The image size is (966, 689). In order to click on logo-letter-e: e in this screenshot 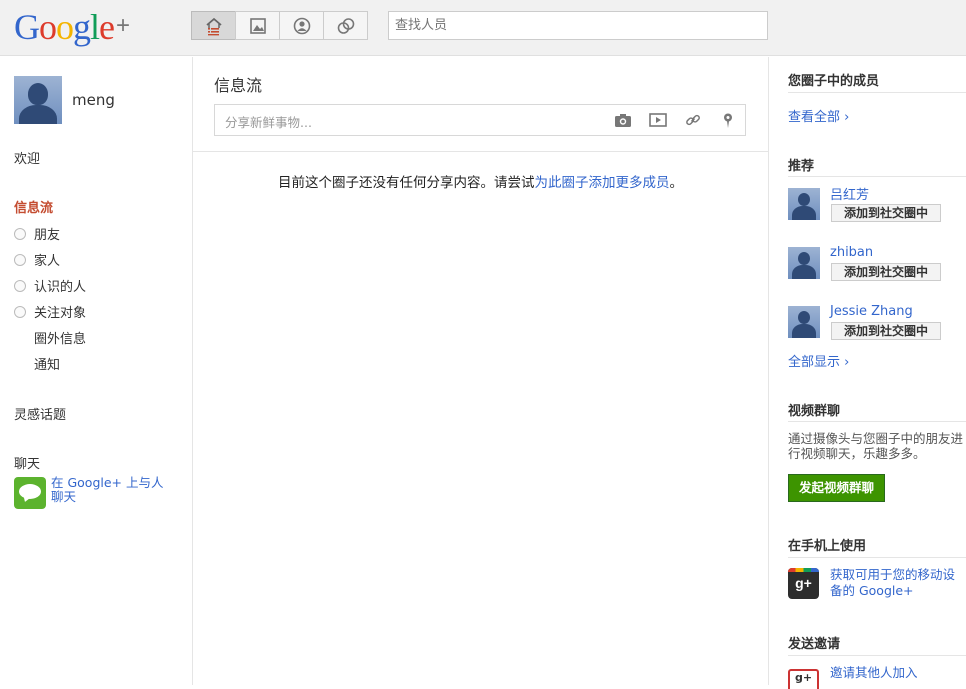, I will do `click(107, 27)`.